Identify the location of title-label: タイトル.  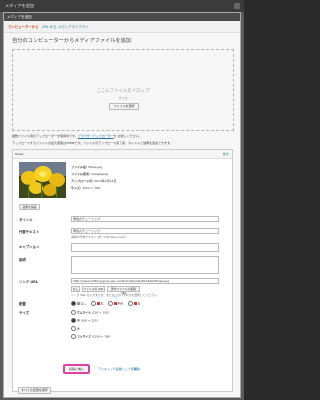
(26, 220).